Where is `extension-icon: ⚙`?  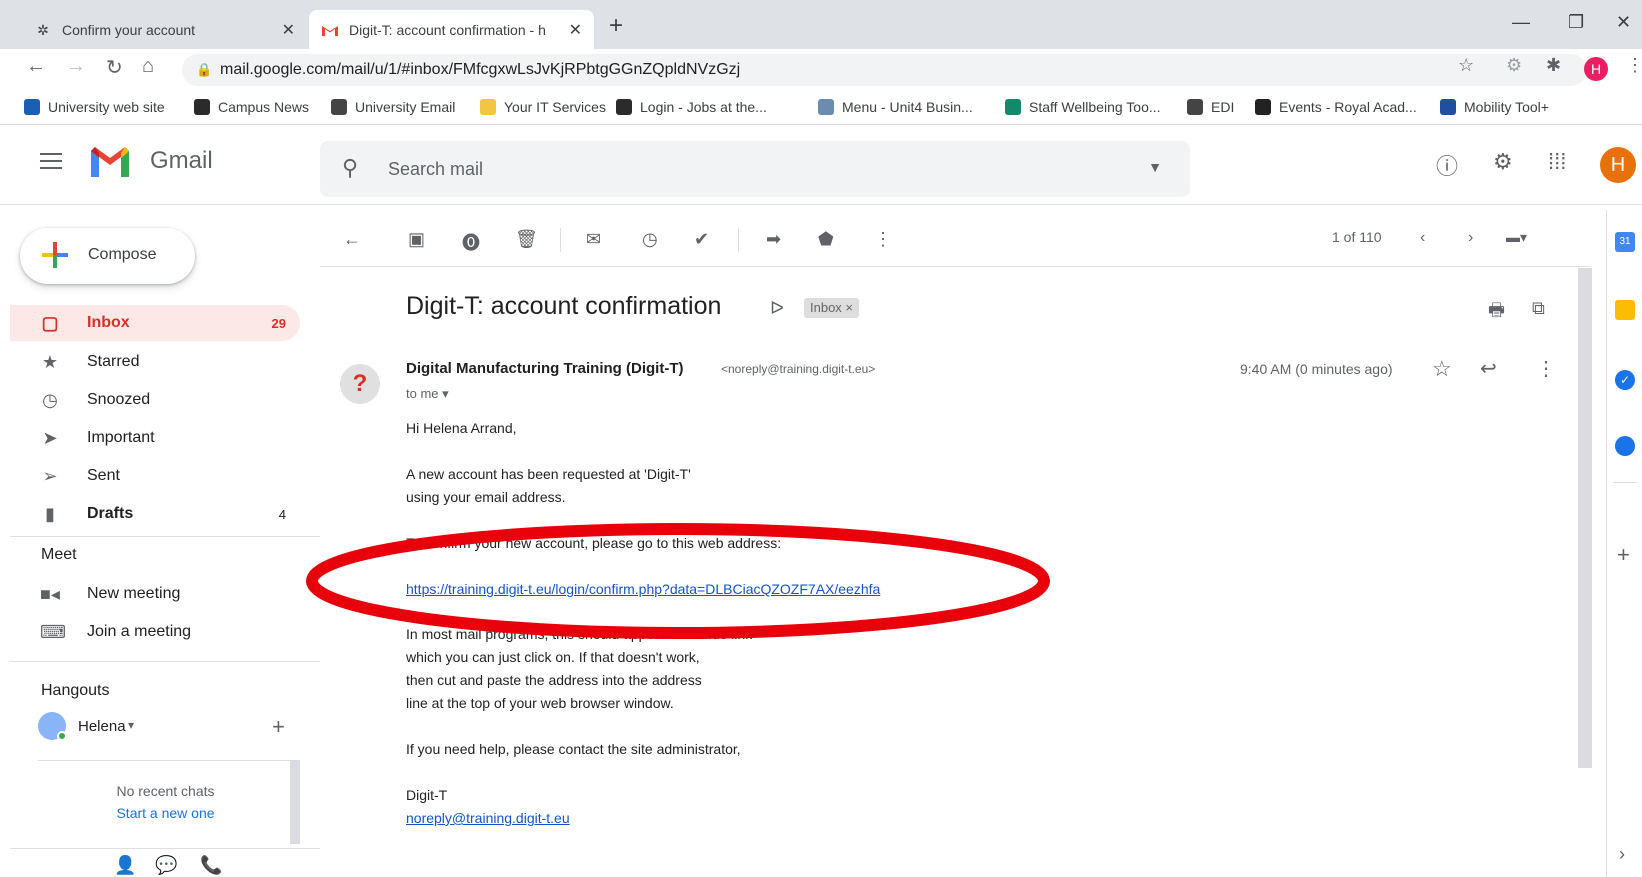
extension-icon: ⚙ is located at coordinates (1514, 65).